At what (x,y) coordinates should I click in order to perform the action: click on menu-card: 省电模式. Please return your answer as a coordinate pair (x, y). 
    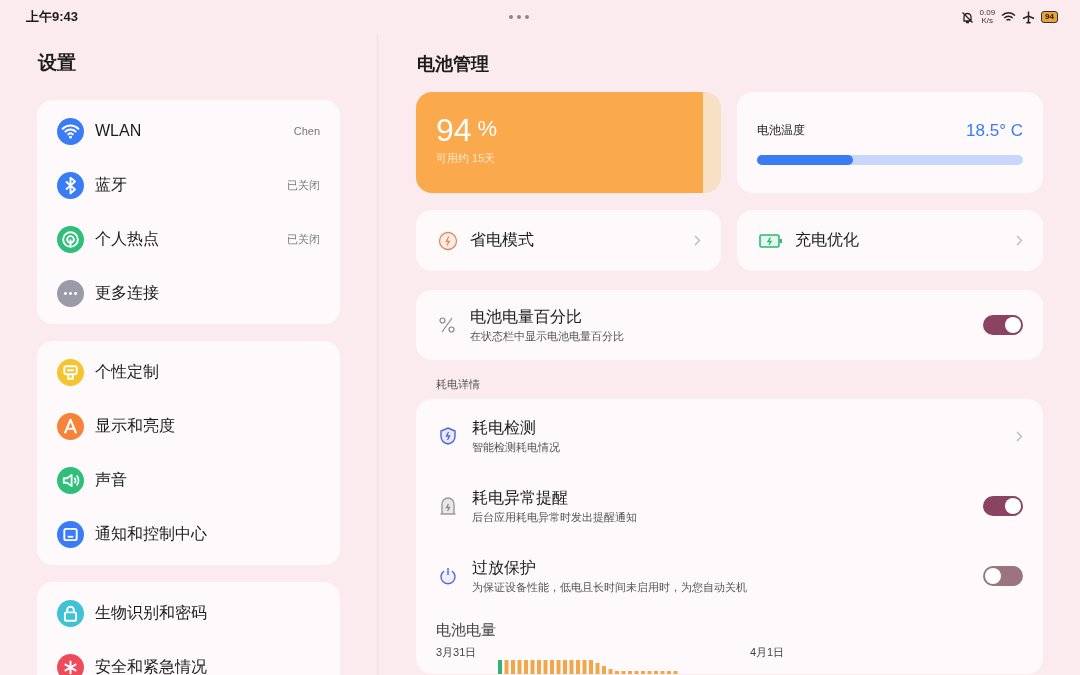
    Looking at the image, I should click on (568, 240).